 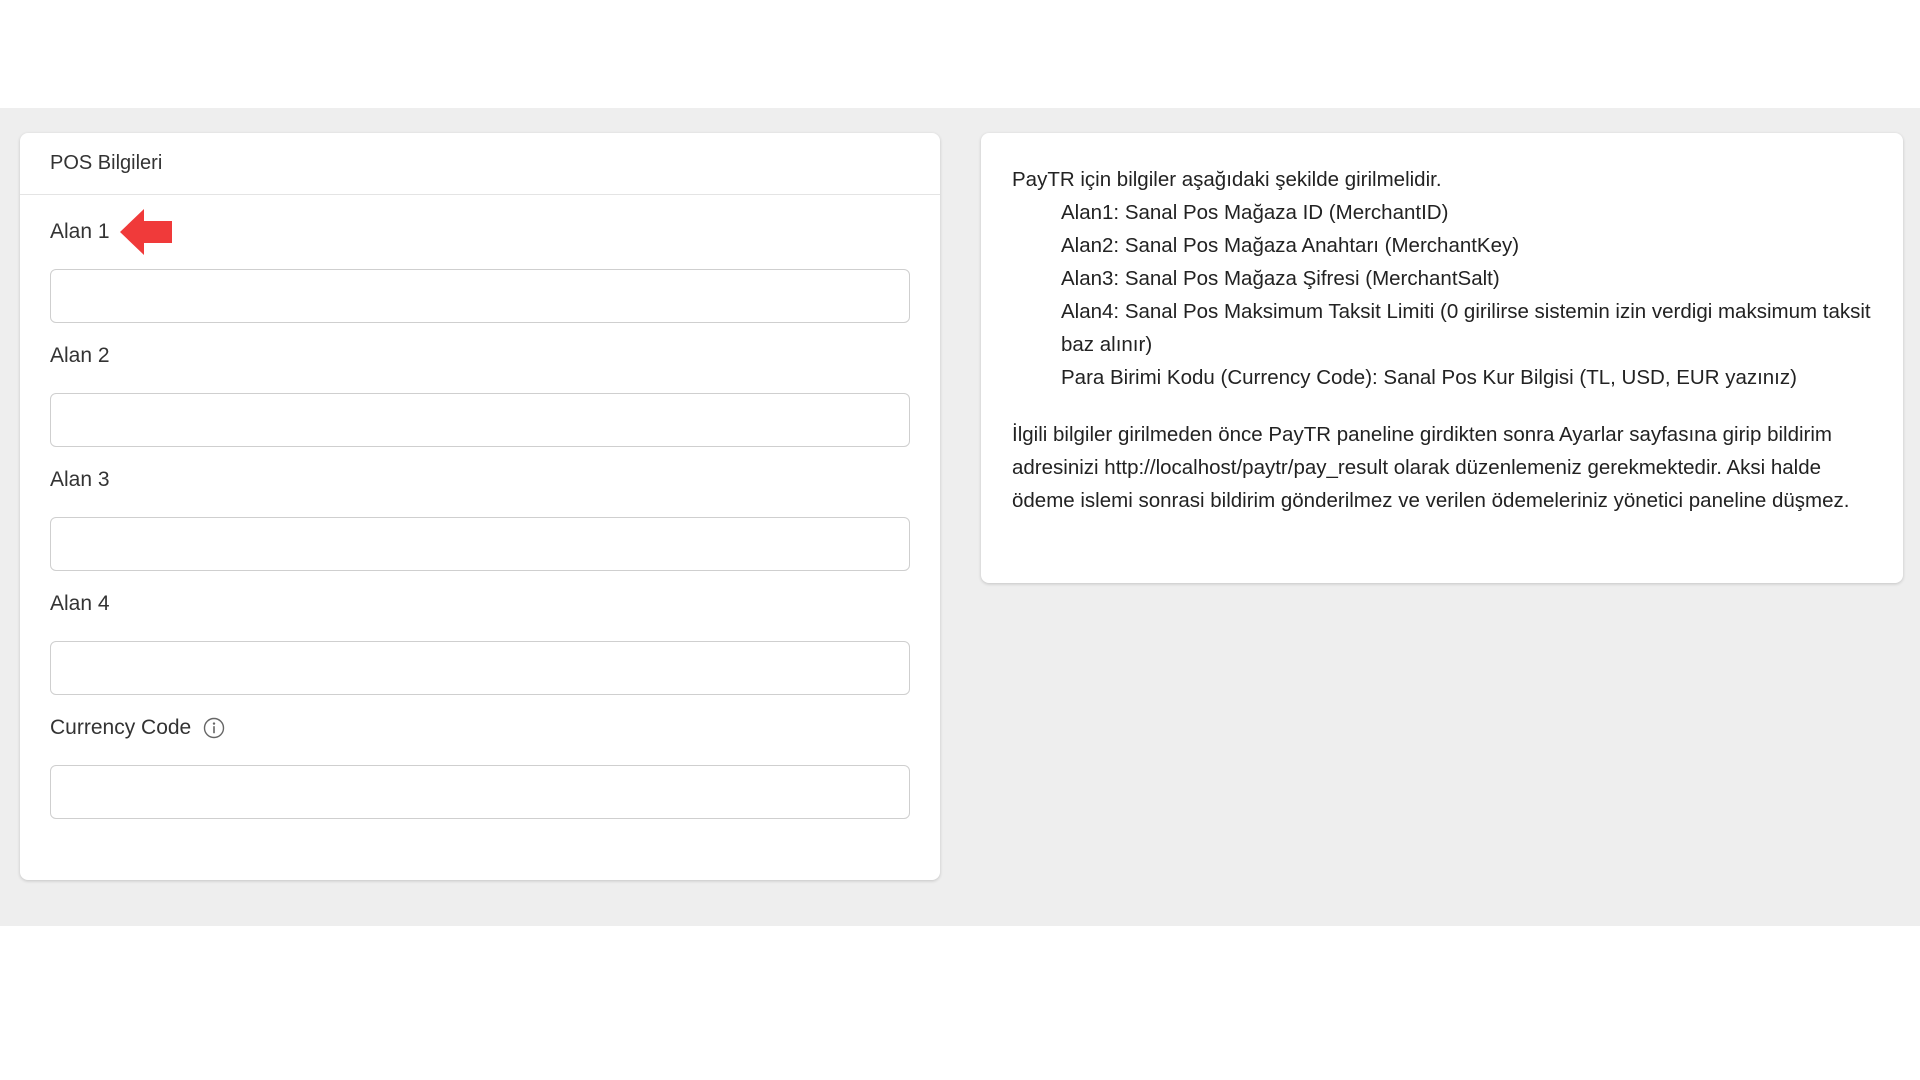 What do you see at coordinates (80, 479) in the screenshot?
I see `field-label: Alan 3` at bounding box center [80, 479].